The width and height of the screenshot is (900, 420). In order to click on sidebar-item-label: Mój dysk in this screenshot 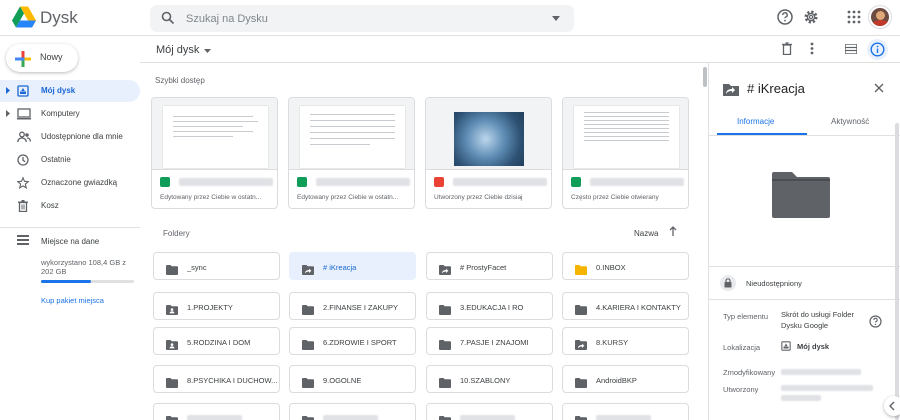, I will do `click(58, 90)`.